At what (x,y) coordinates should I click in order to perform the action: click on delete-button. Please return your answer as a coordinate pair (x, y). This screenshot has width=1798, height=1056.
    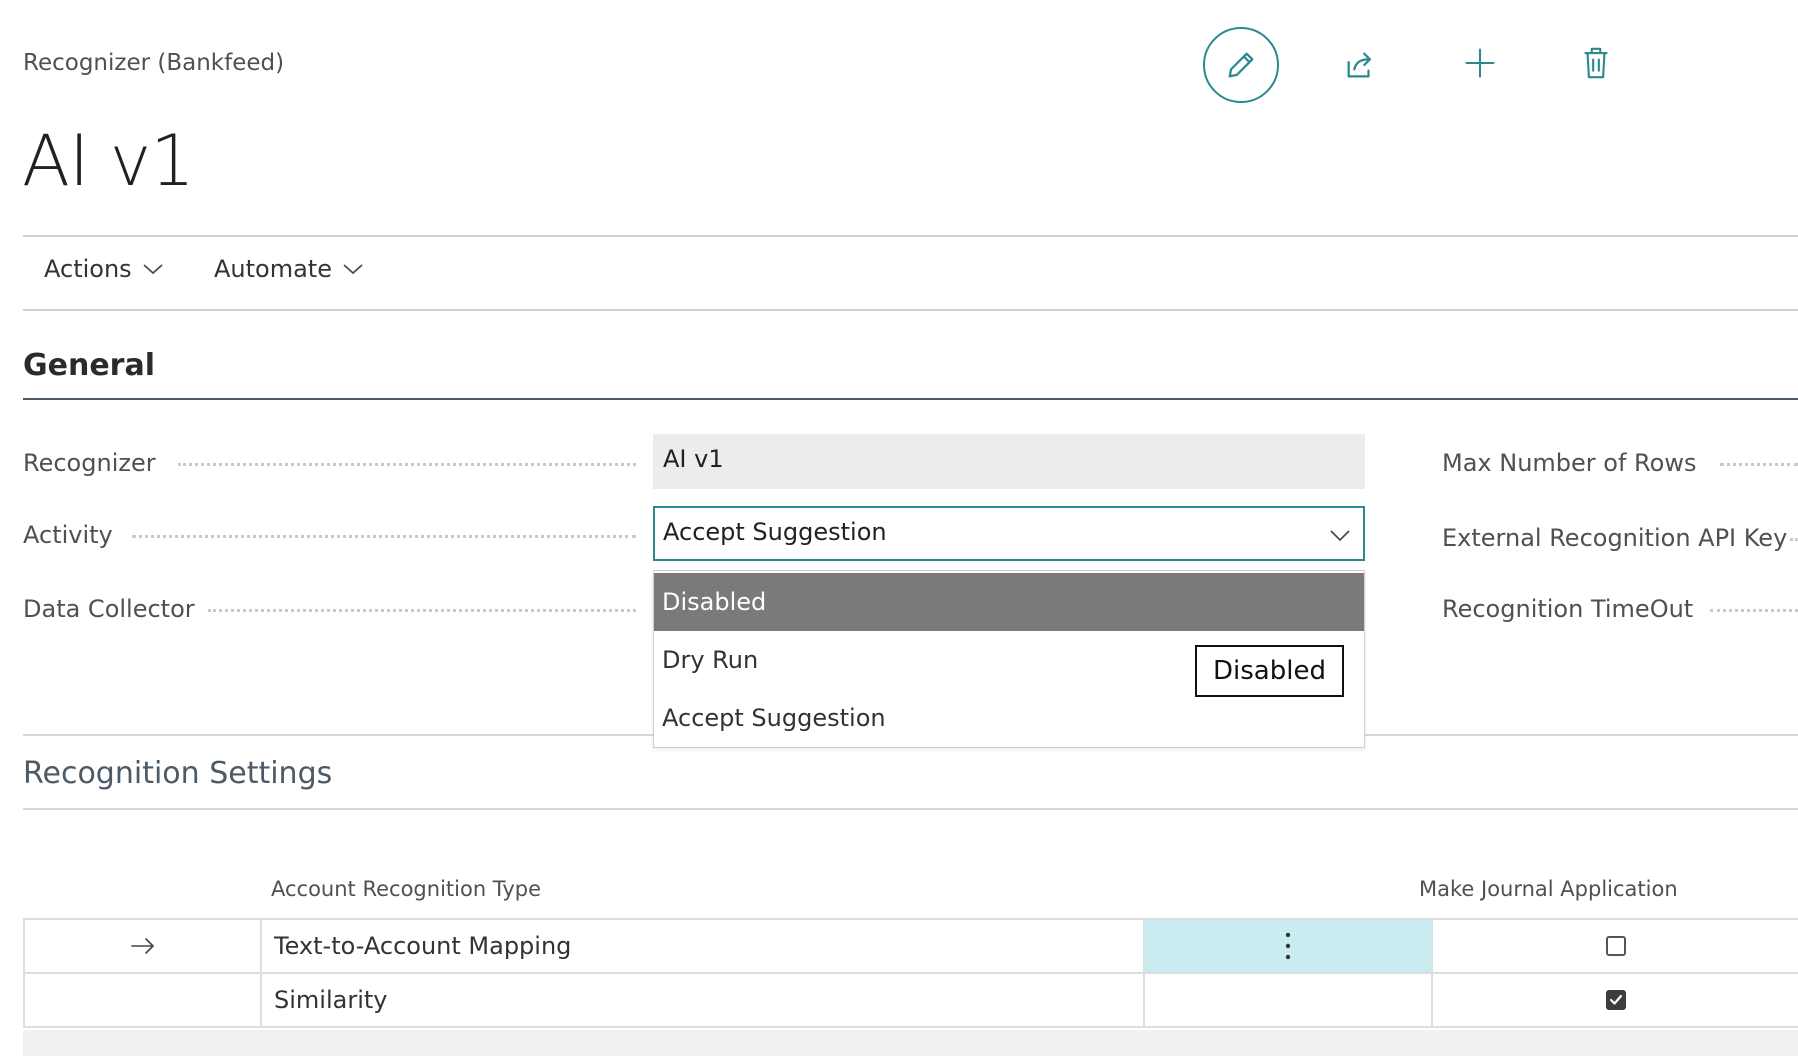
    Looking at the image, I should click on (1596, 63).